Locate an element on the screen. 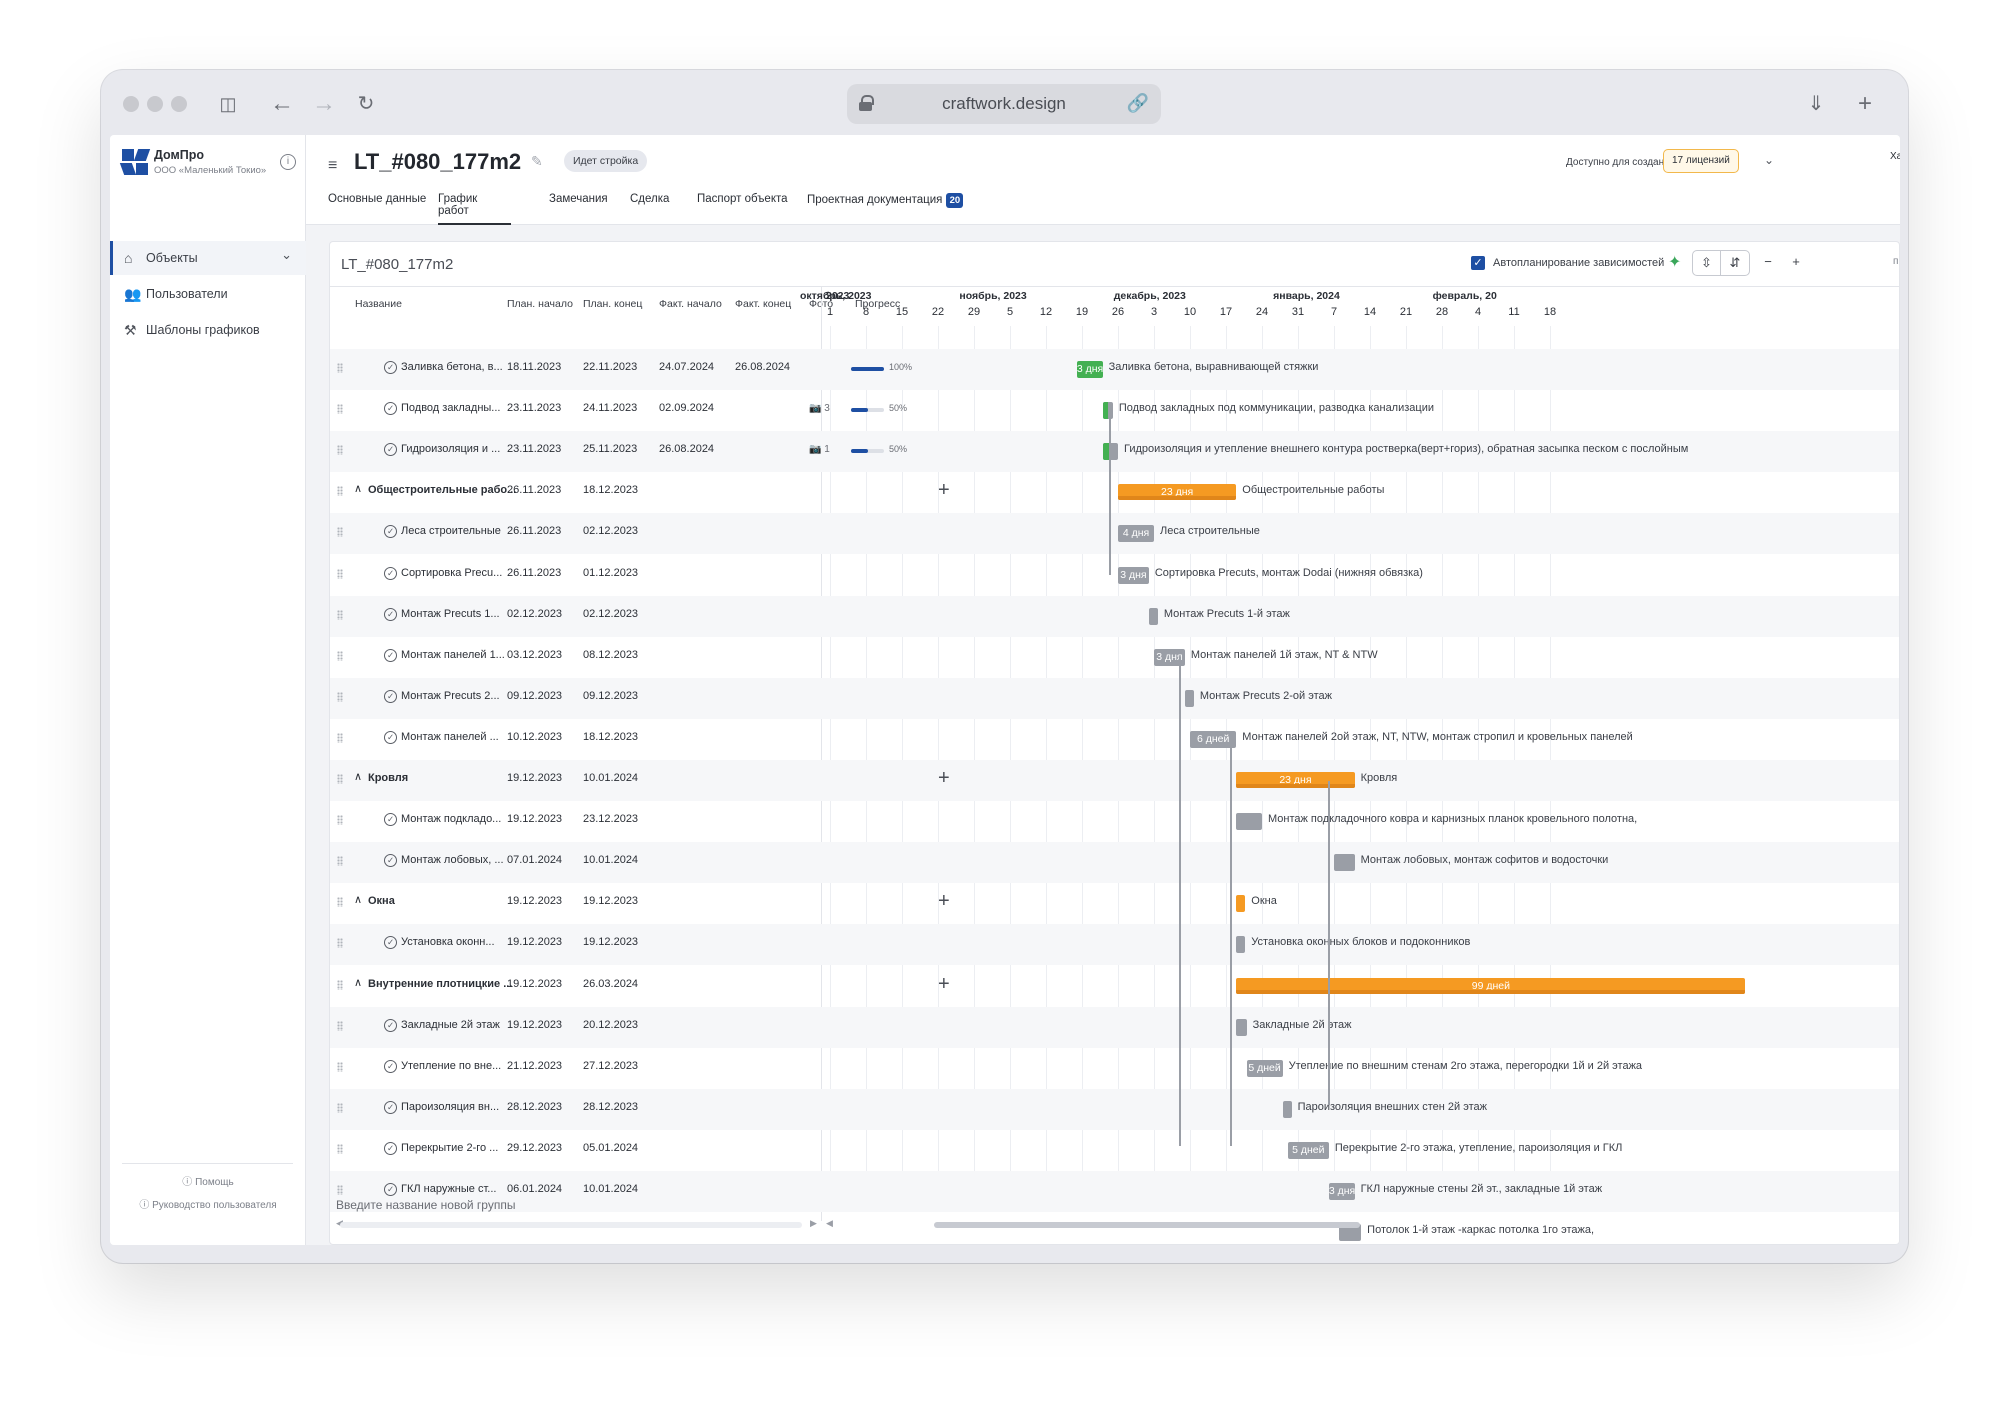 This screenshot has height=1414, width=2000. group-row: ∧ Окна +19.12.2023 19.12.2023 Окна is located at coordinates (1114, 903).